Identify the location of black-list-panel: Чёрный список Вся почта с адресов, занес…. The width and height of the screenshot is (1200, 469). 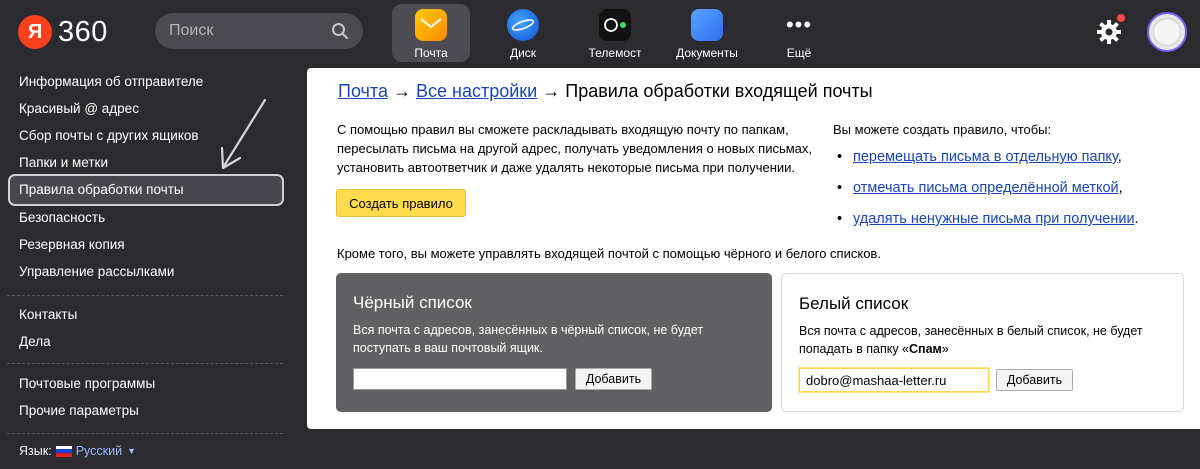
(554, 342).